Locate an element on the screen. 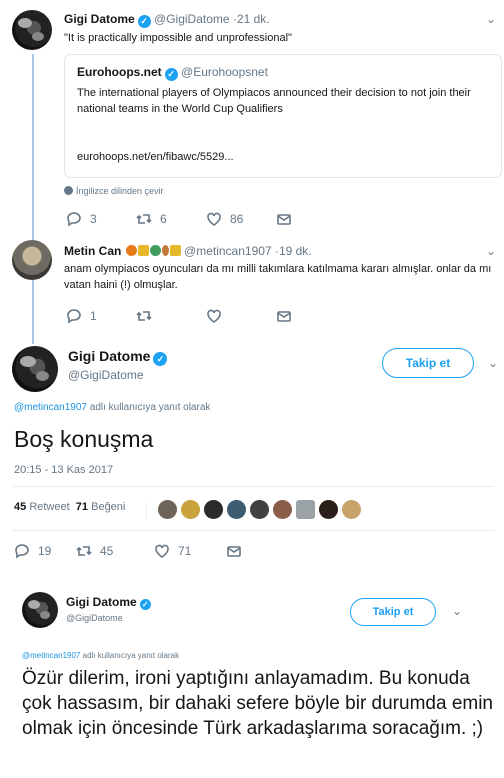 The image size is (504, 778). retweet-button is located at coordinates (144, 316).